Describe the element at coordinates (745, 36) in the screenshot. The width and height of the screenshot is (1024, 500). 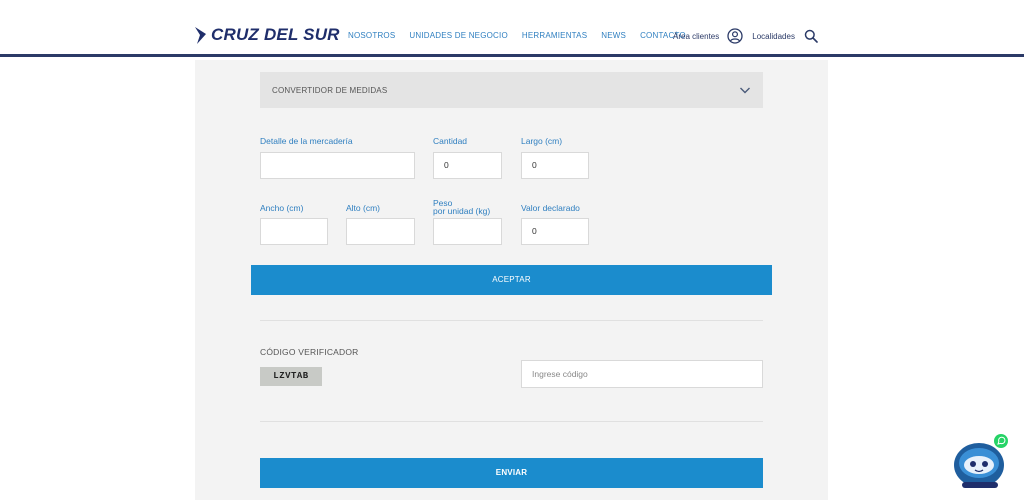
I see `header-right-links: Área clientes Localidades` at that location.